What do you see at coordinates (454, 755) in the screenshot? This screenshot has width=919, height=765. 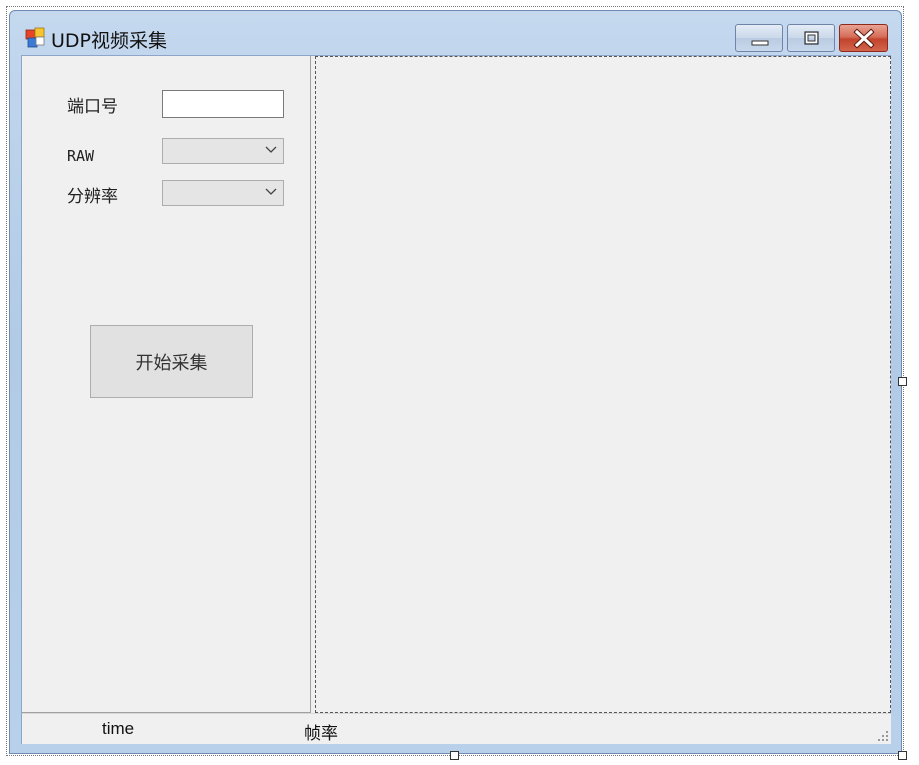 I see `resize-handle-bottom` at bounding box center [454, 755].